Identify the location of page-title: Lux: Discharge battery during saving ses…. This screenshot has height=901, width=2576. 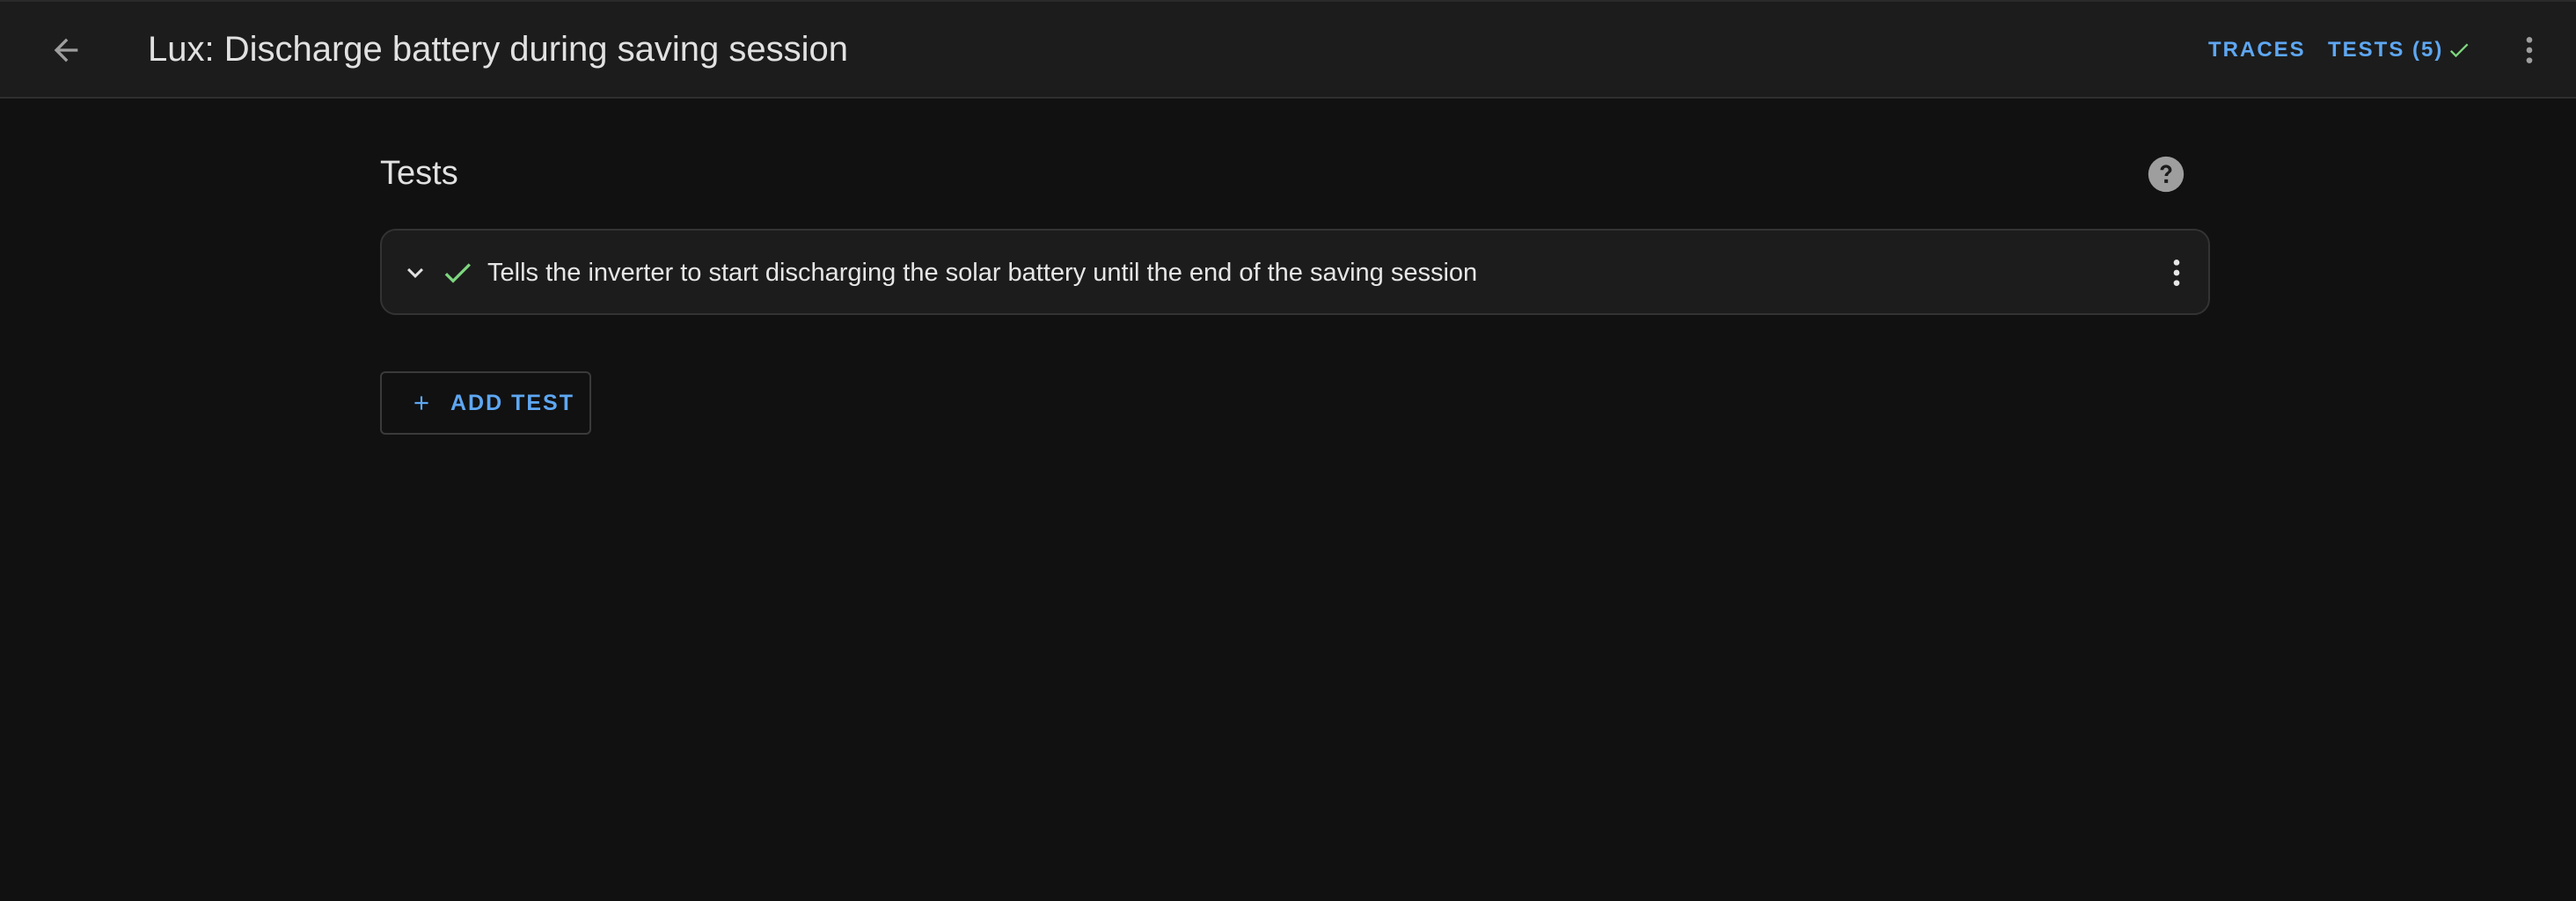
(498, 49).